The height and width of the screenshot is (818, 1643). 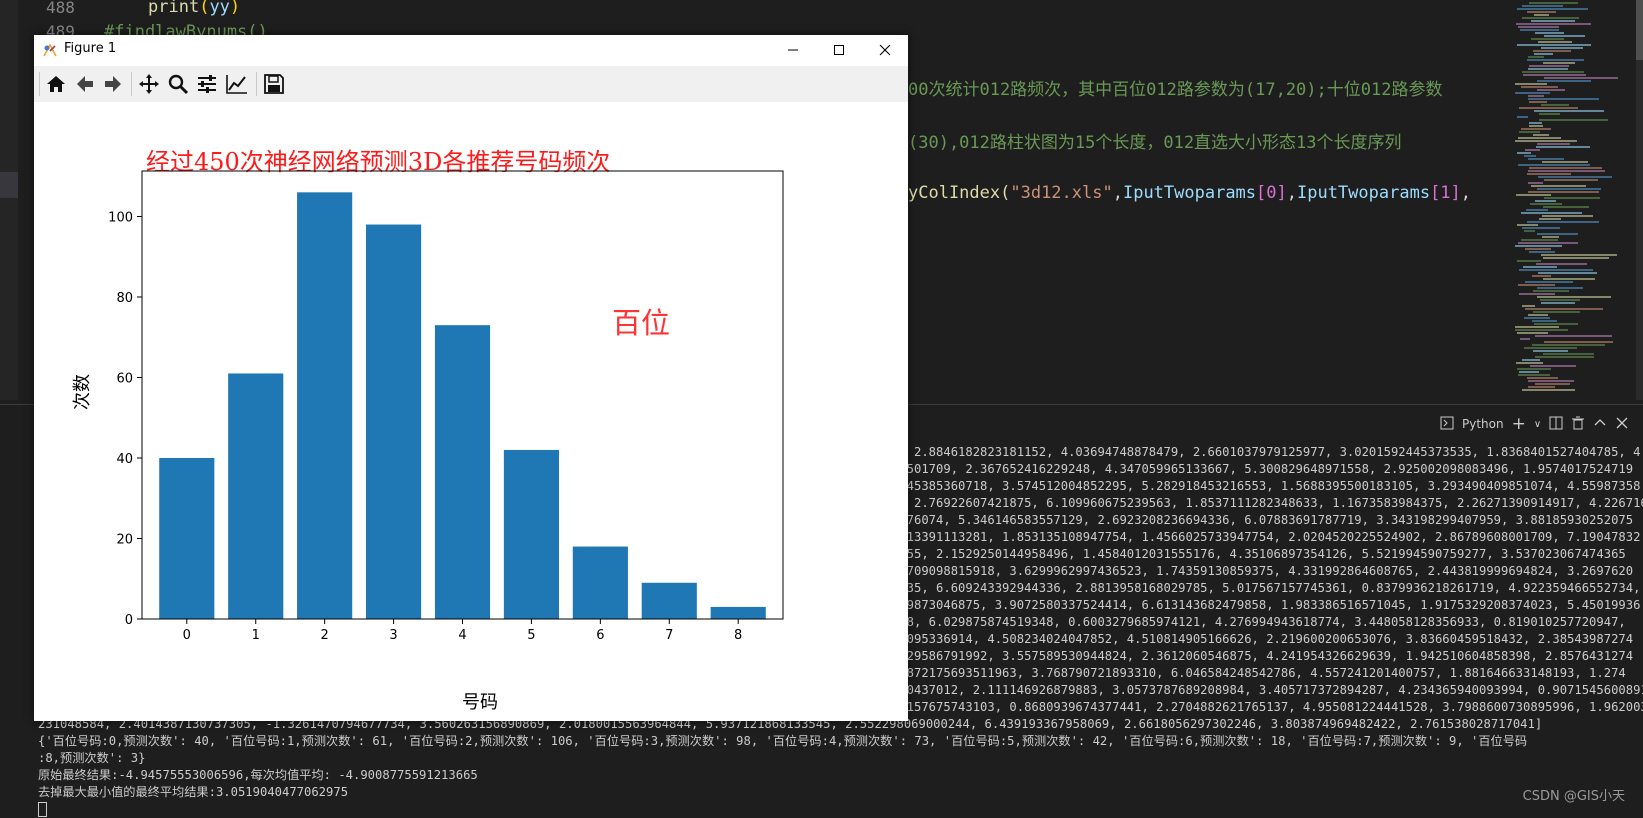 I want to click on edit-axis-icon, so click(x=236, y=84).